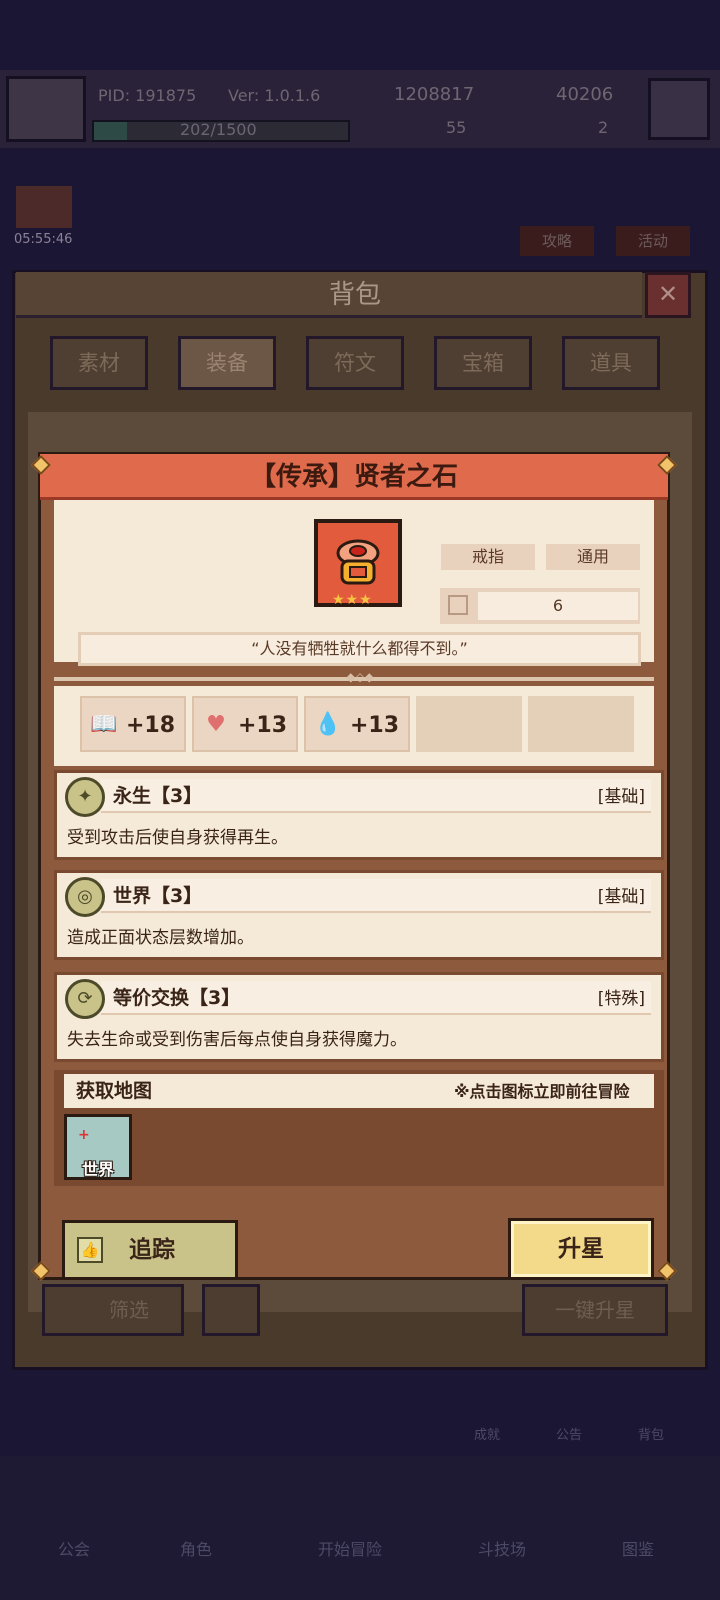 Image resolution: width=720 pixels, height=1600 pixels. Describe the element at coordinates (359, 915) in the screenshot. I see `skill-card: ◎ 世界【3】 [基础] 造成正面状态层数增加。` at that location.